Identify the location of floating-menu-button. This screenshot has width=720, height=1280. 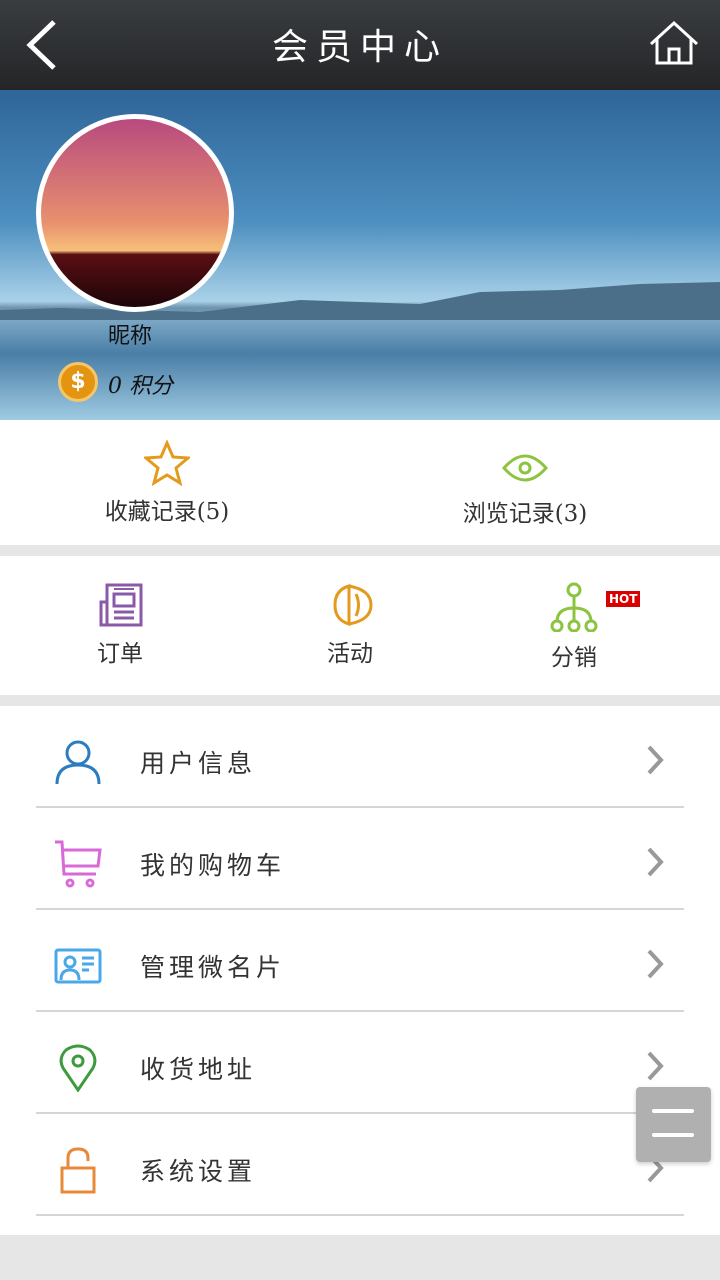
(673, 1124).